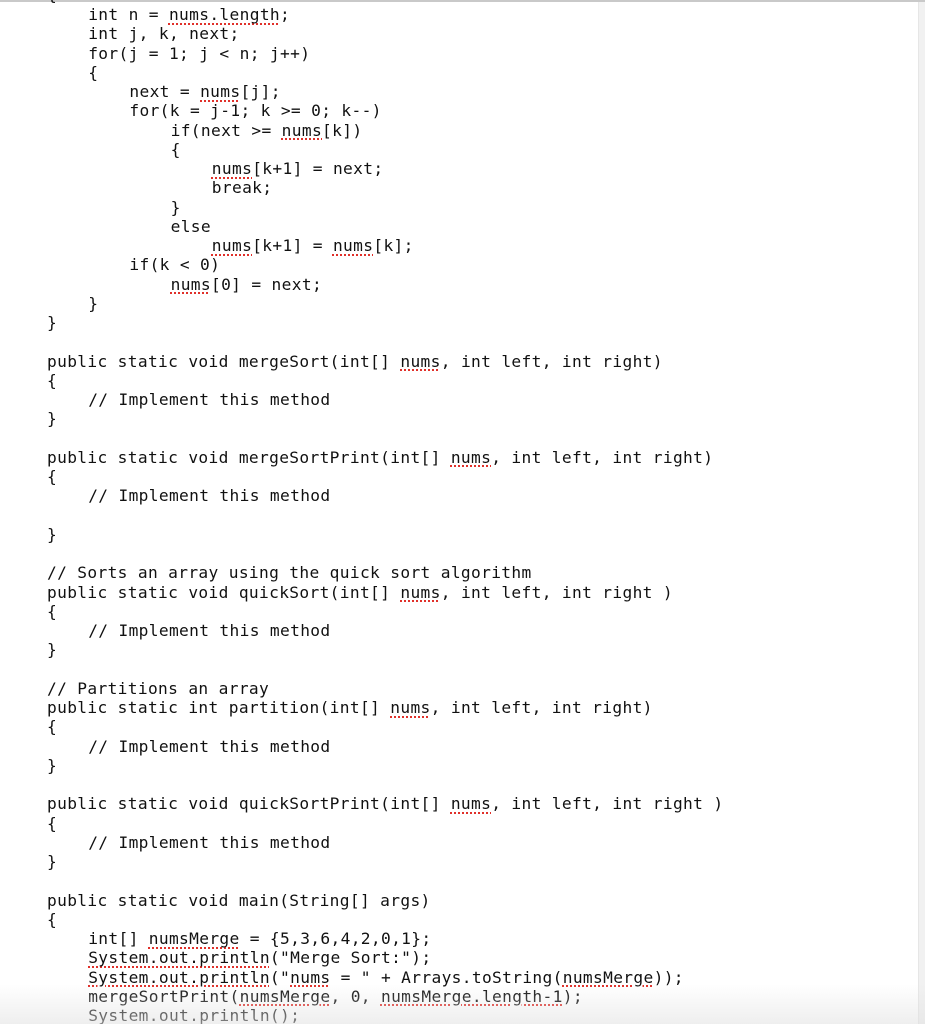  What do you see at coordinates (224, 361) in the screenshot?
I see `code-token: public static void mergeSort(int[]` at bounding box center [224, 361].